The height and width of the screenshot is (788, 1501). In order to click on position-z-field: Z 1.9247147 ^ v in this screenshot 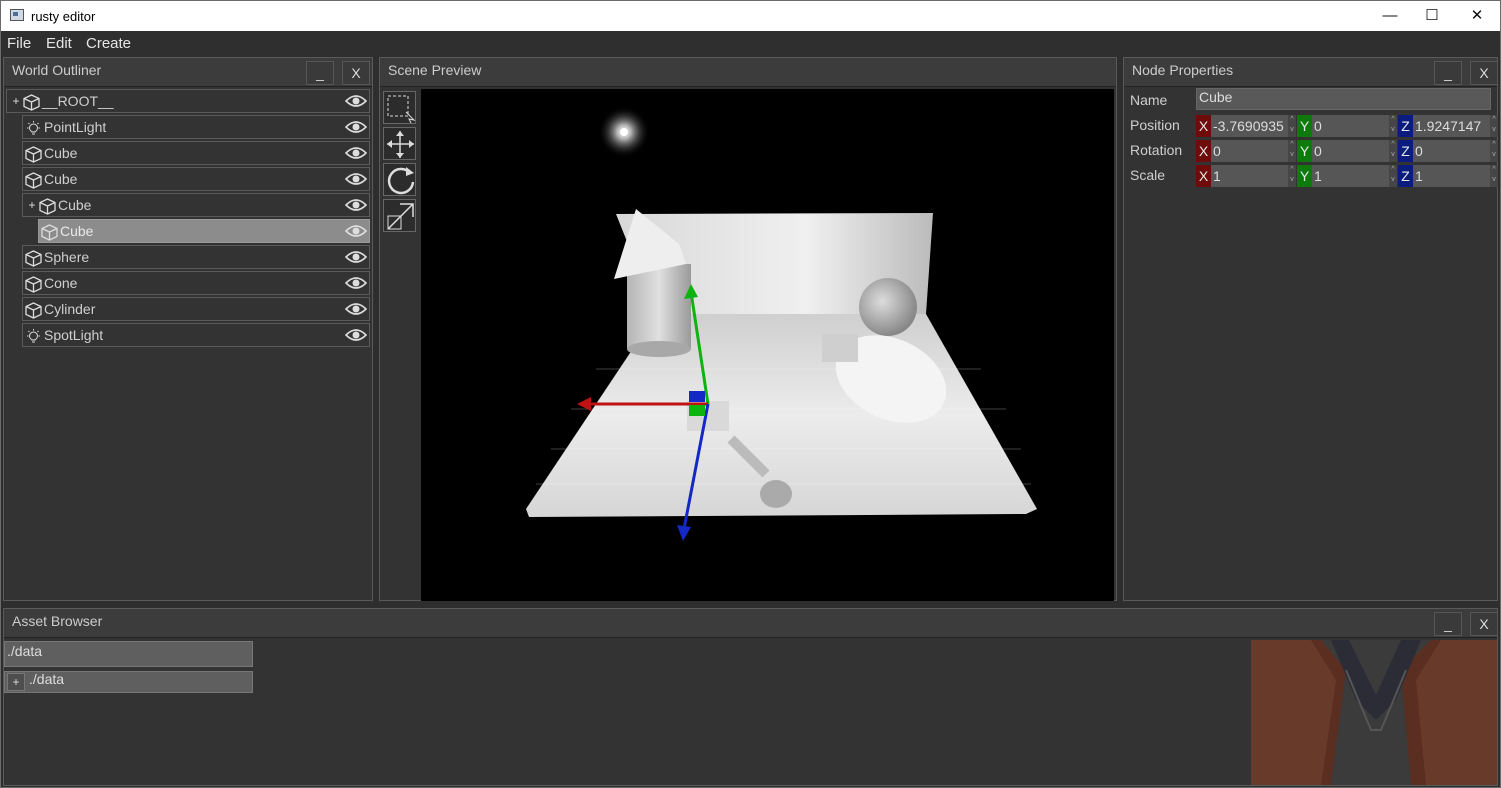, I will do `click(1448, 126)`.